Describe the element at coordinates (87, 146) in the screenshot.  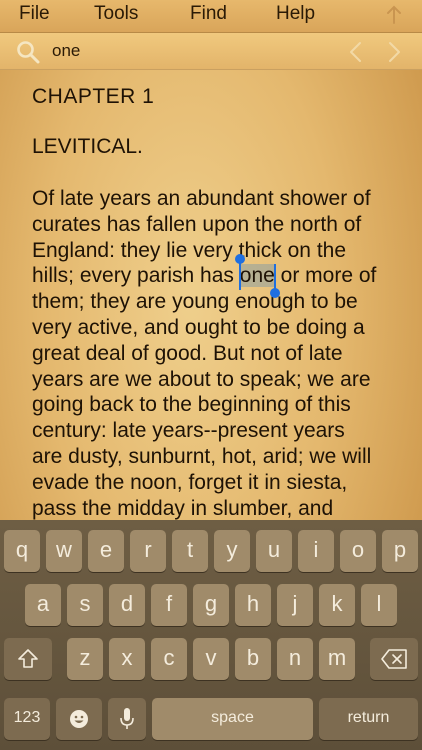
I see `section-title: LEVITICAL.` at that location.